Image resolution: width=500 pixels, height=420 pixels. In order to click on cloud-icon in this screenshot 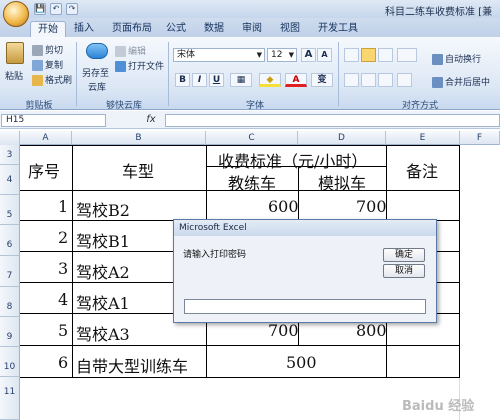, I will do `click(97, 51)`.